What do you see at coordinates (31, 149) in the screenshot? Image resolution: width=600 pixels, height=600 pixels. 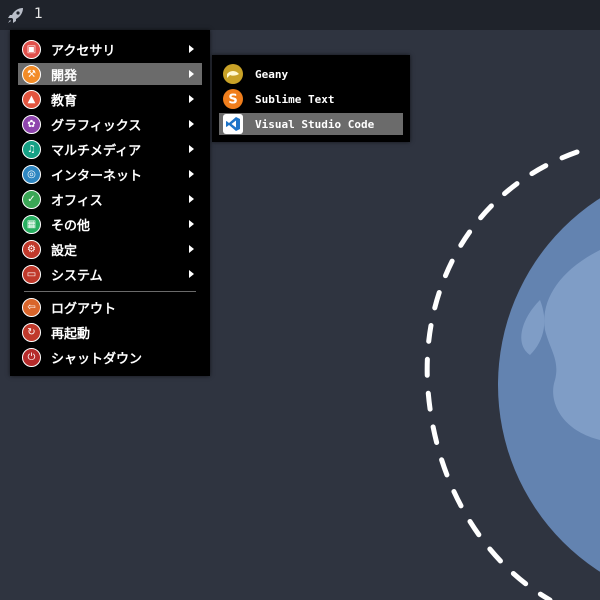 I see `multimedia-icon: ♫` at bounding box center [31, 149].